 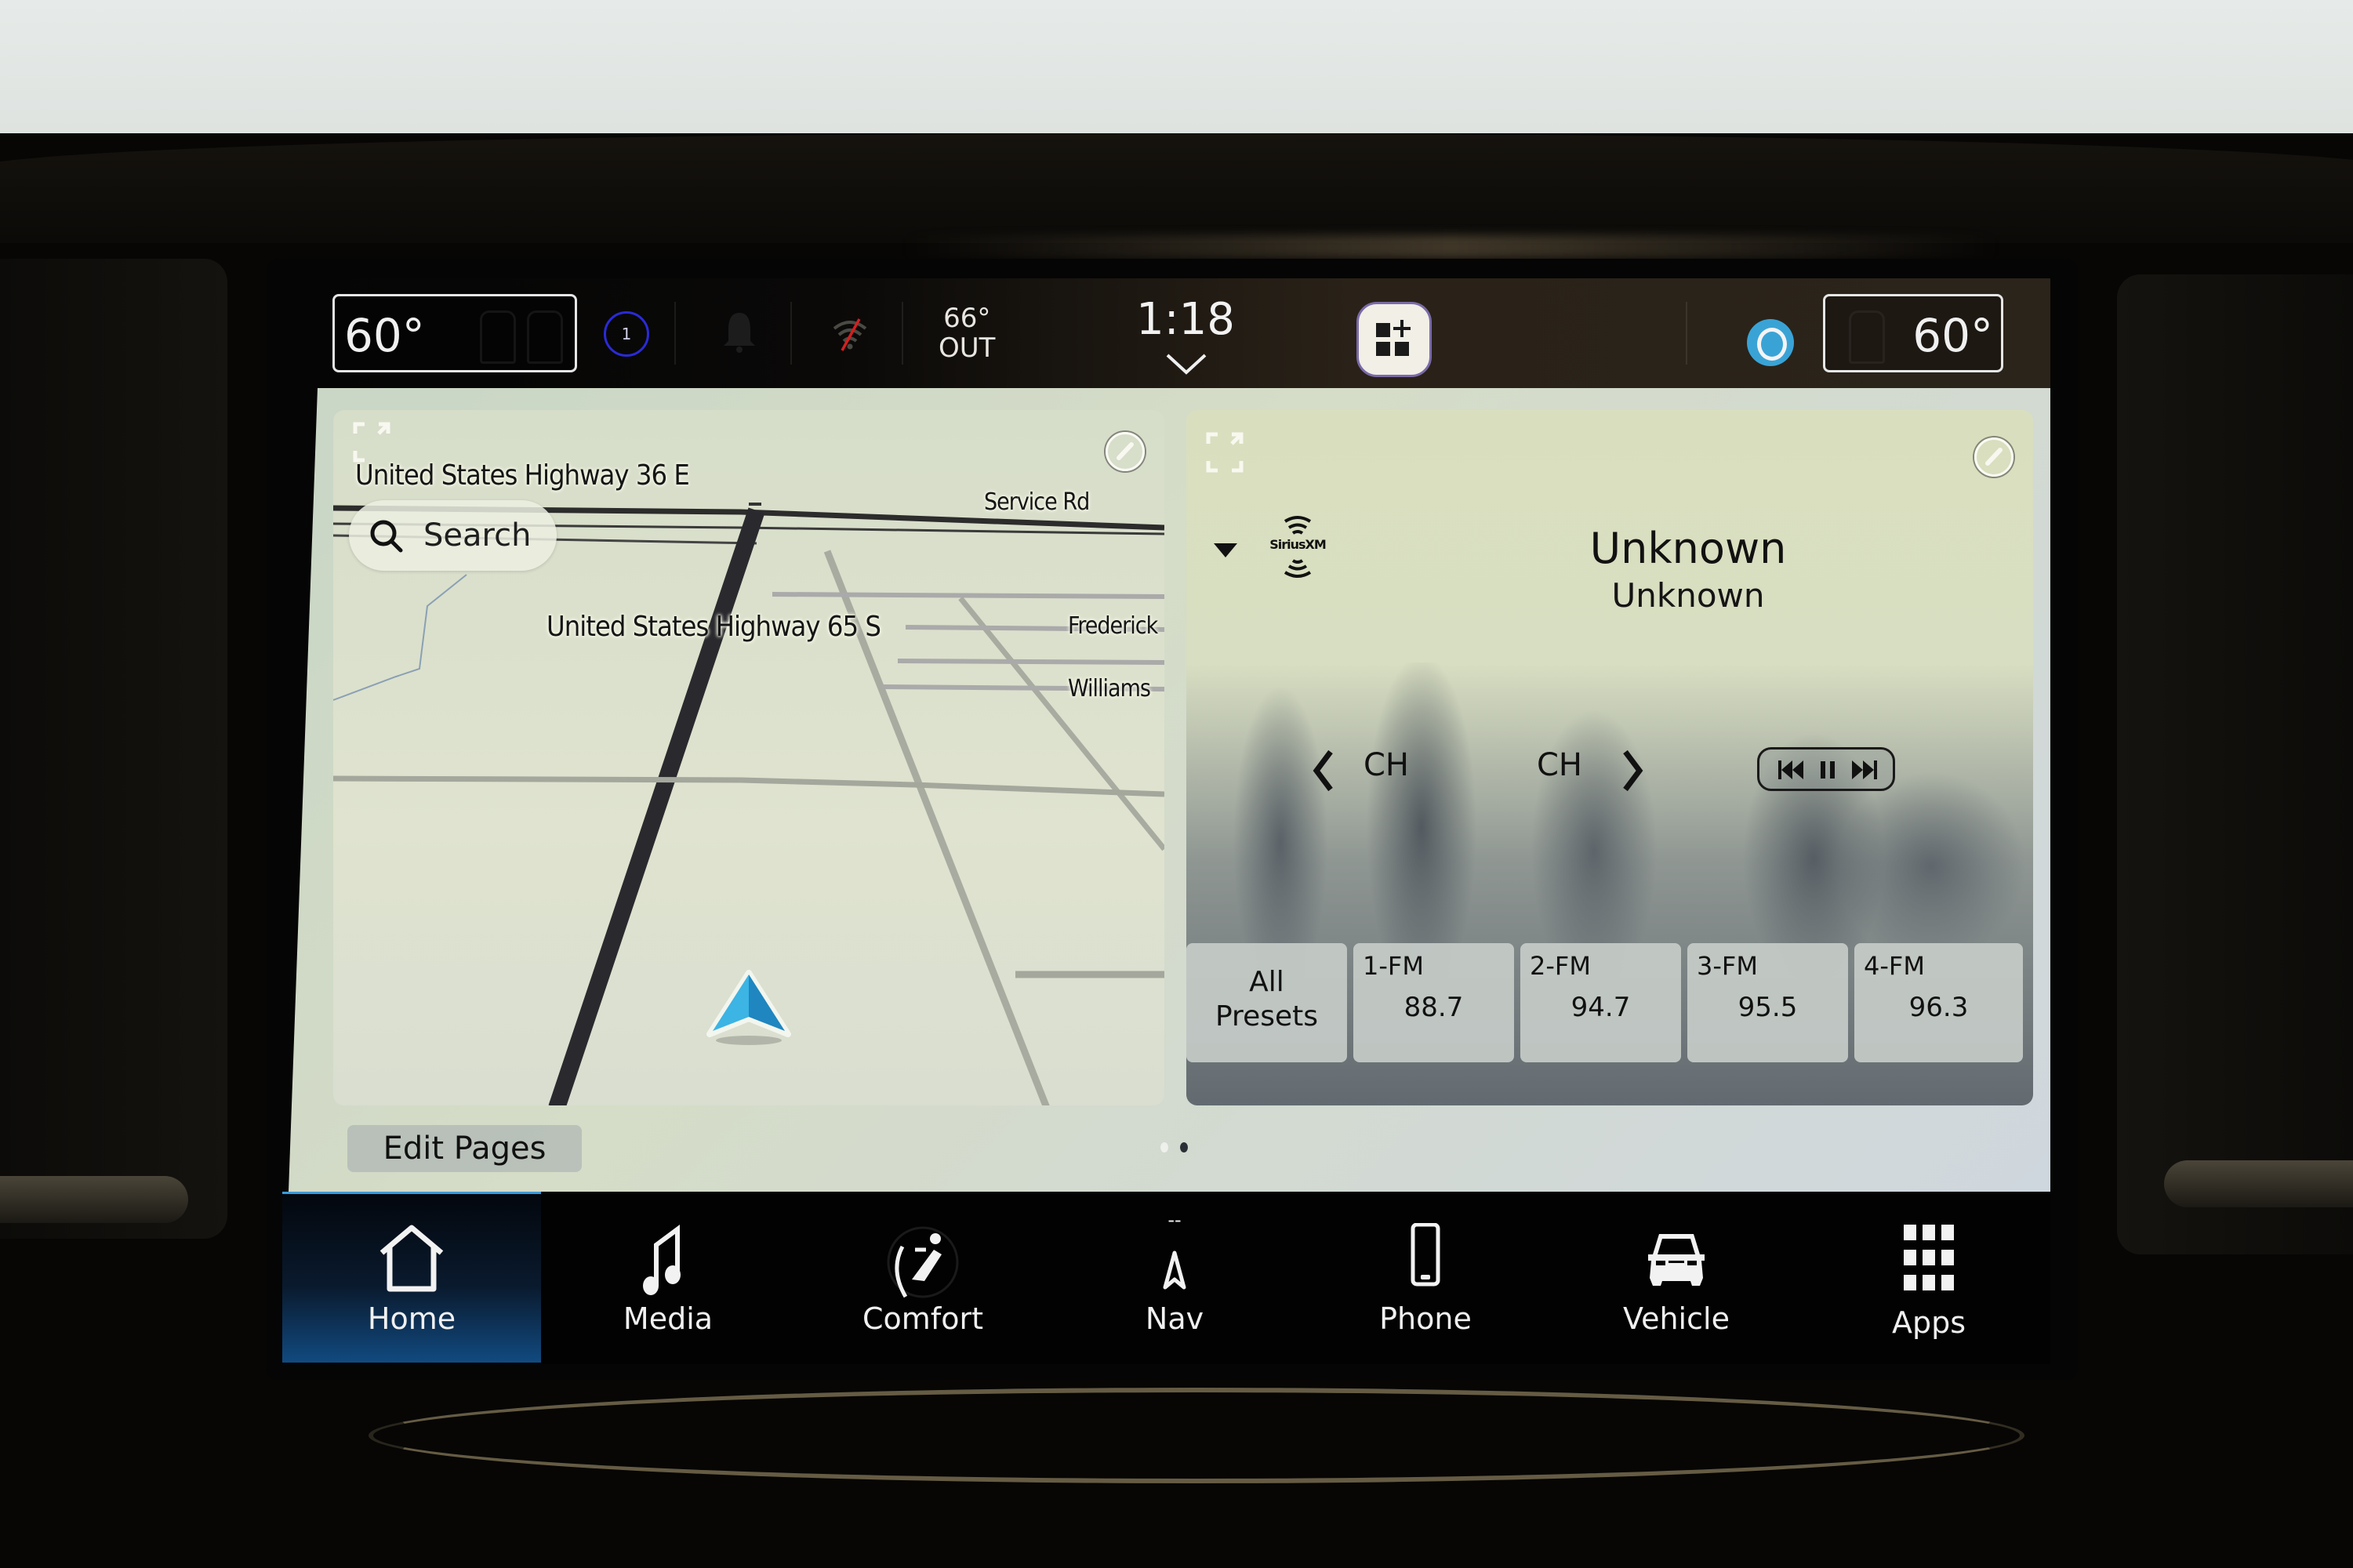 I want to click on map-search-button: Search, so click(x=453, y=535).